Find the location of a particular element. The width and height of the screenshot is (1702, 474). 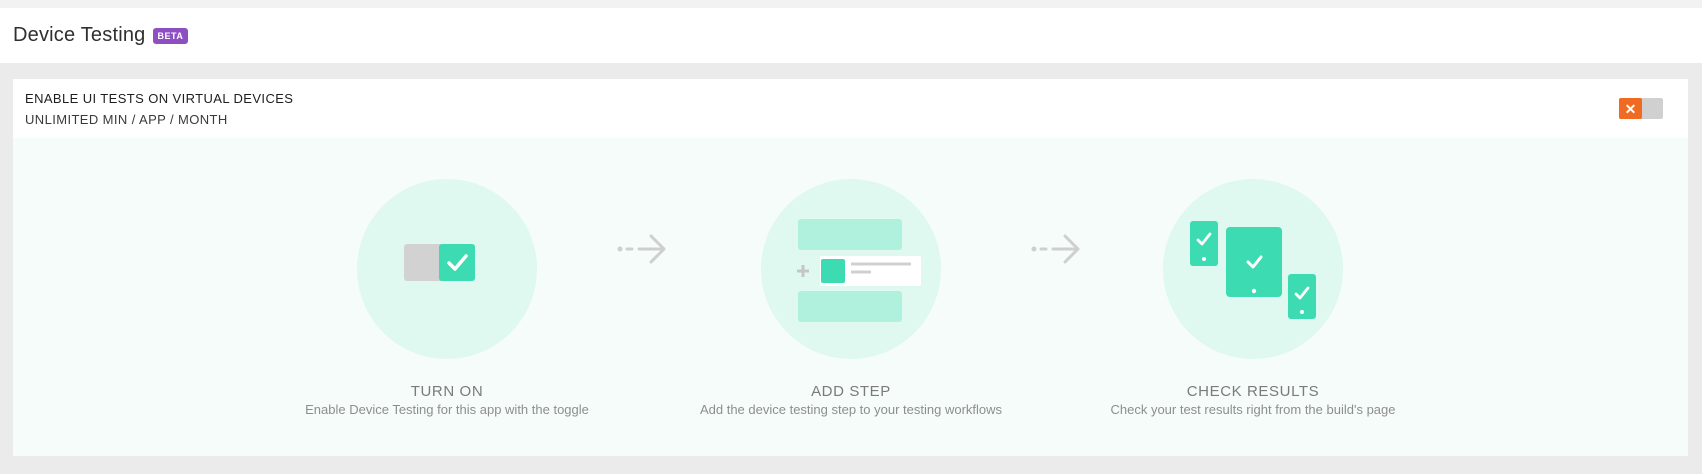

add-step-icon is located at coordinates (859, 270).